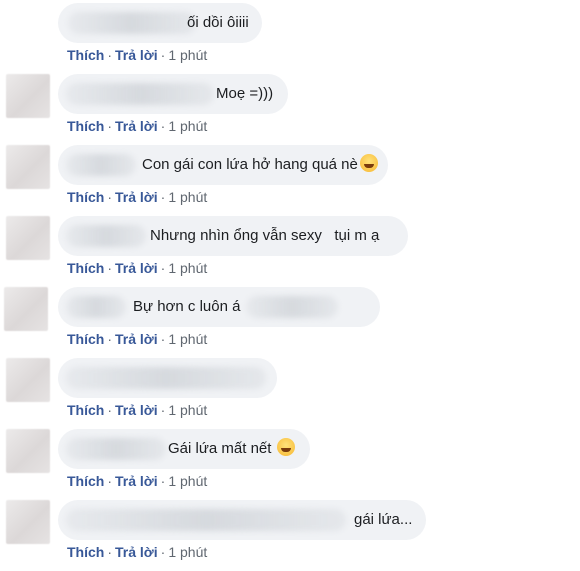  What do you see at coordinates (218, 22) in the screenshot?
I see `comment-text: ối dồi ôiiii` at bounding box center [218, 22].